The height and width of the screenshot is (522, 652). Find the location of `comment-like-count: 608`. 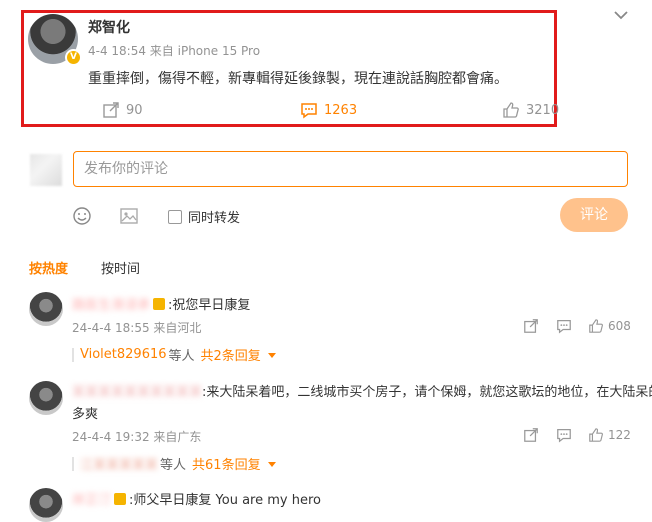

comment-like-count: 608 is located at coordinates (619, 326).